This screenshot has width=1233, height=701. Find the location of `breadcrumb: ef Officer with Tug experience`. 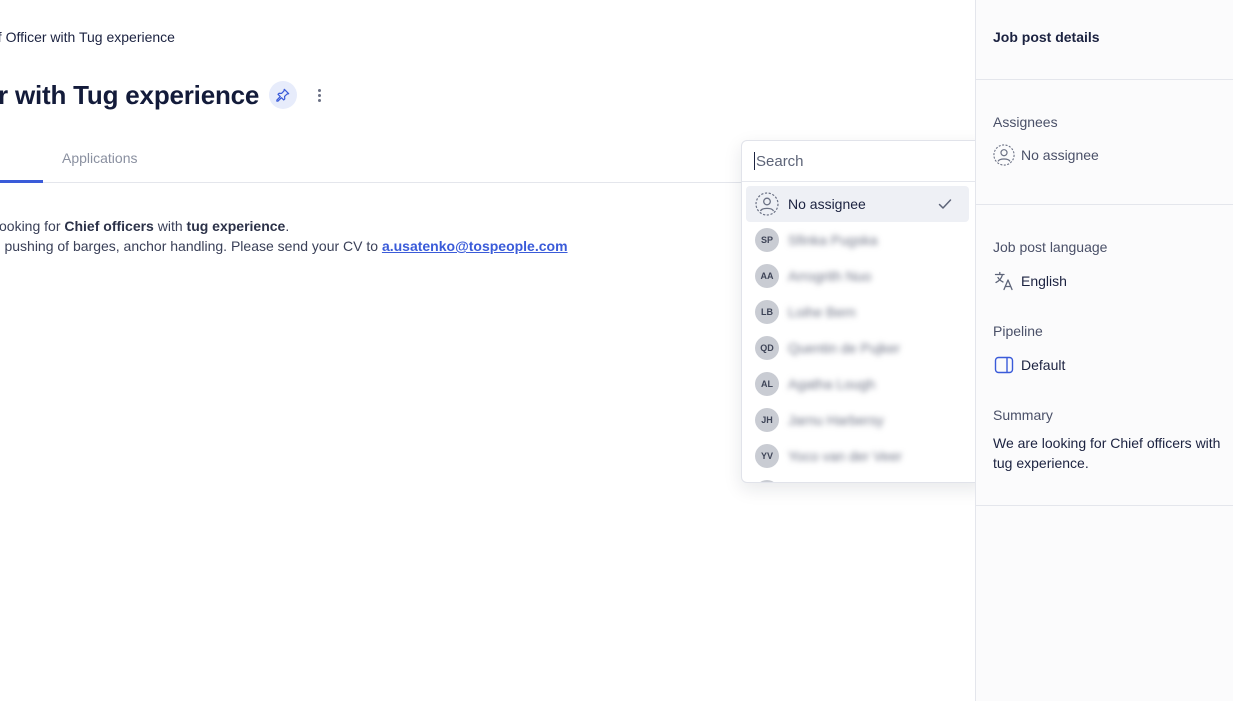

breadcrumb: ef Officer with Tug experience is located at coordinates (87, 37).